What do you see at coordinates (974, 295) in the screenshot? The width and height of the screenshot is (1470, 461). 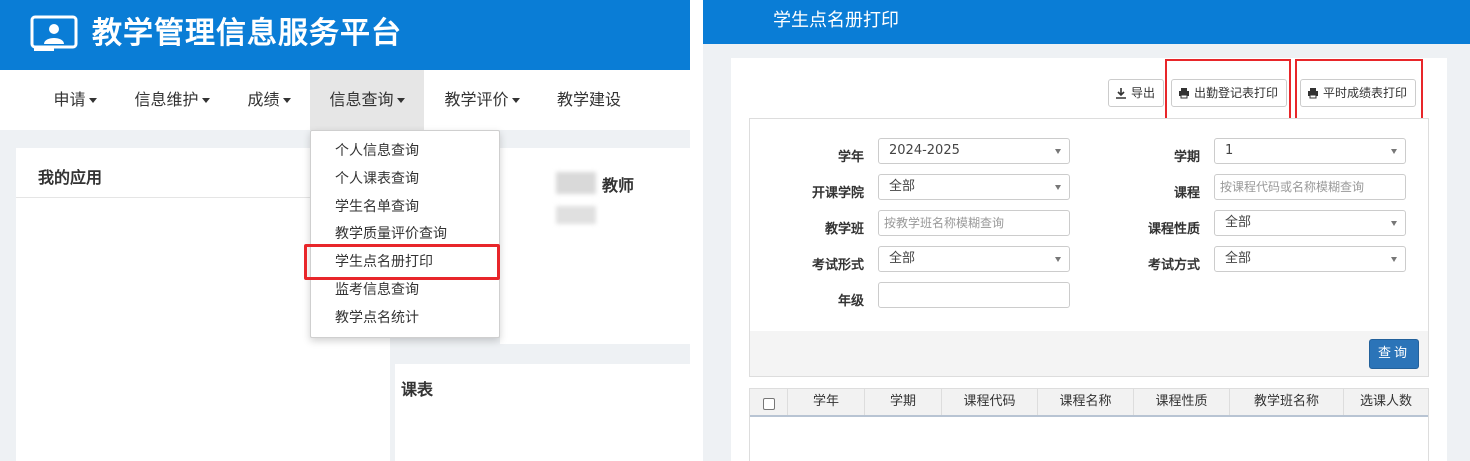 I see `grade-input` at bounding box center [974, 295].